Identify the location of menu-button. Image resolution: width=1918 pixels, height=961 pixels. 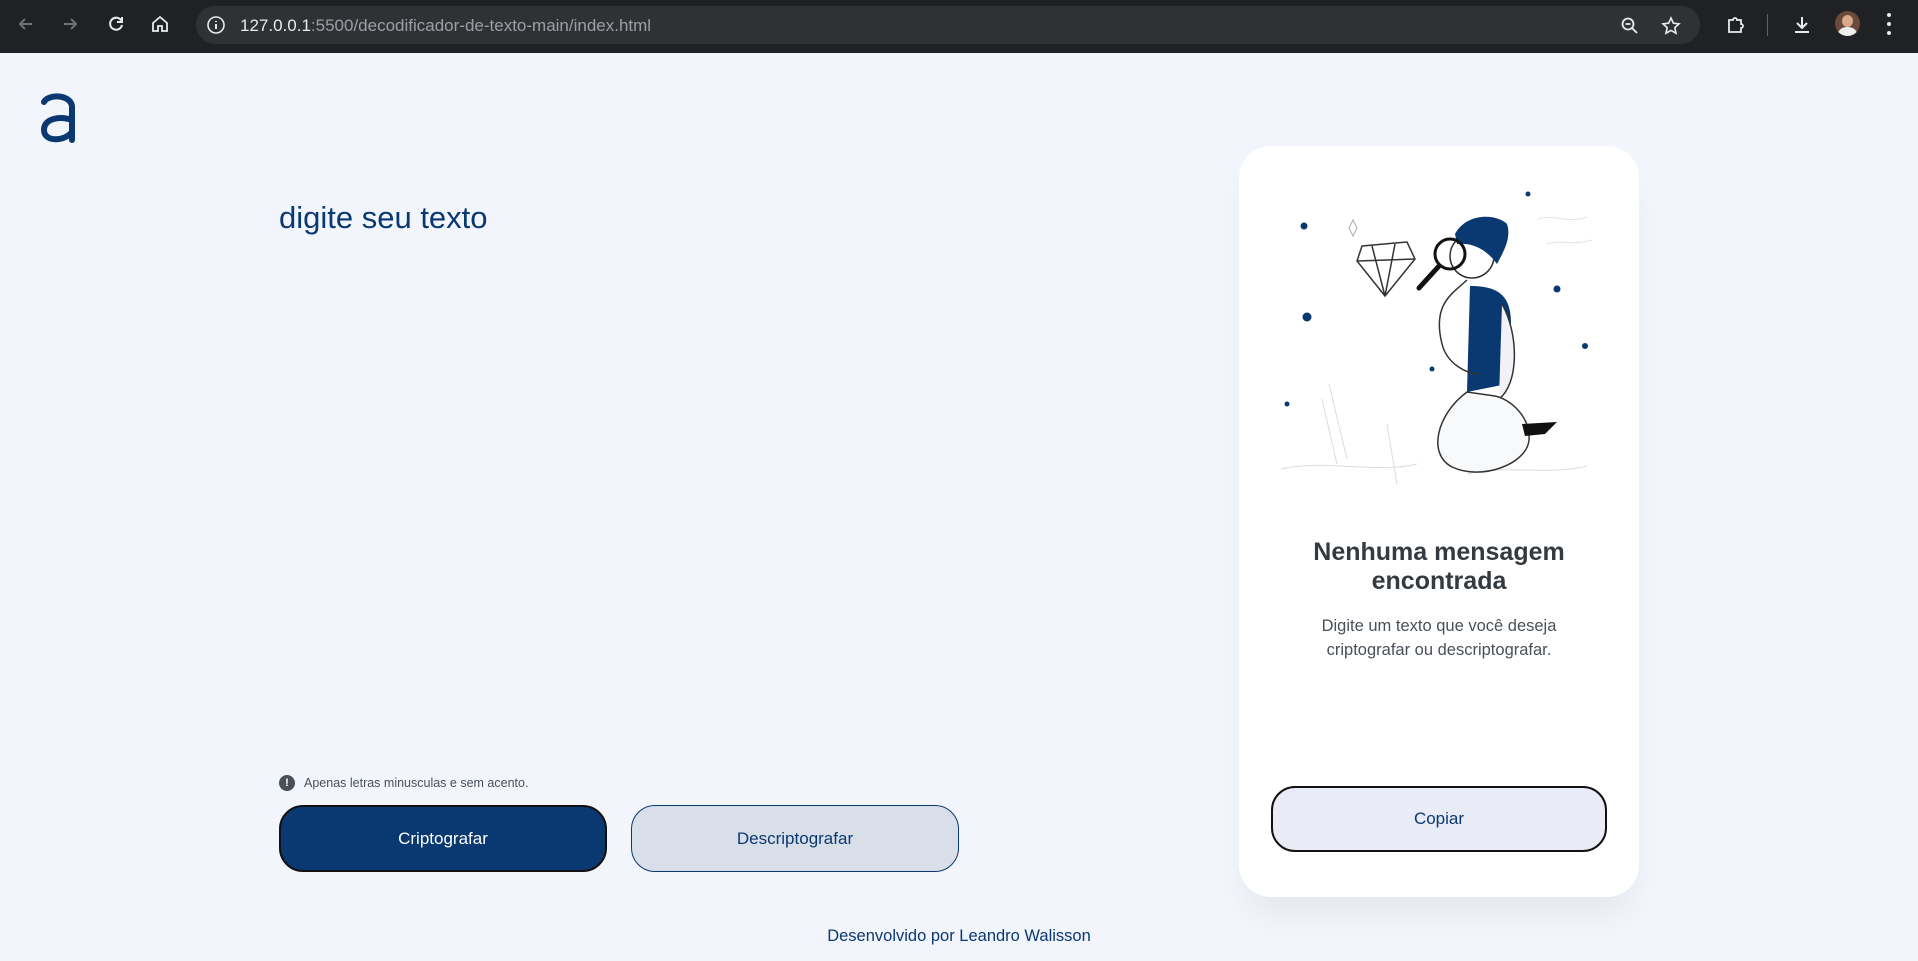
(1889, 24).